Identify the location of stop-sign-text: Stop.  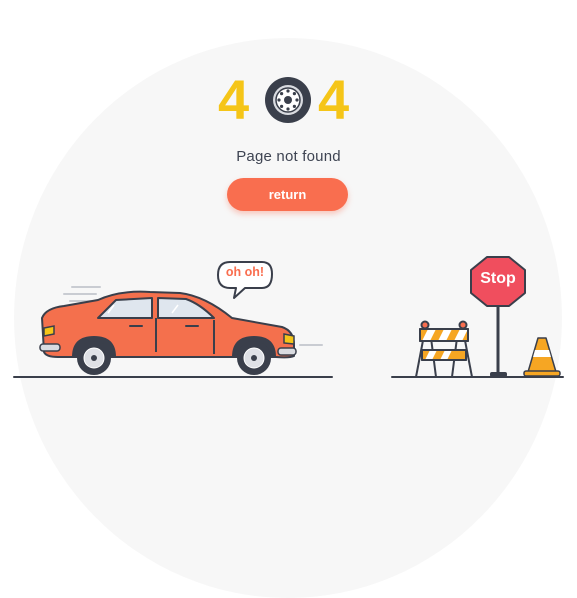
(498, 278).